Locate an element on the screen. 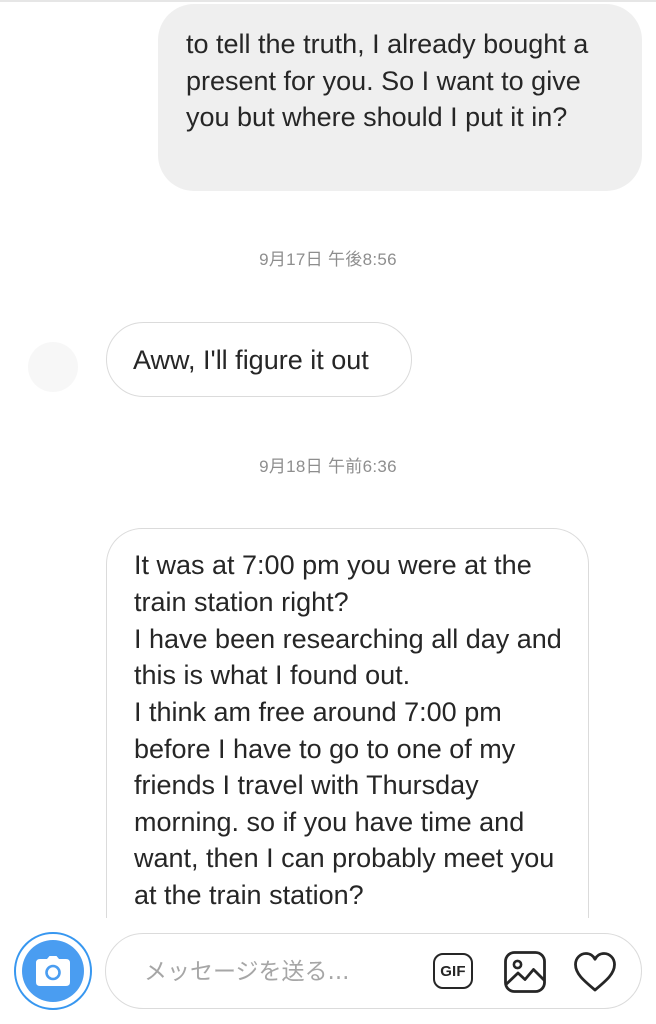 The image size is (656, 1024). image-icon is located at coordinates (525, 972).